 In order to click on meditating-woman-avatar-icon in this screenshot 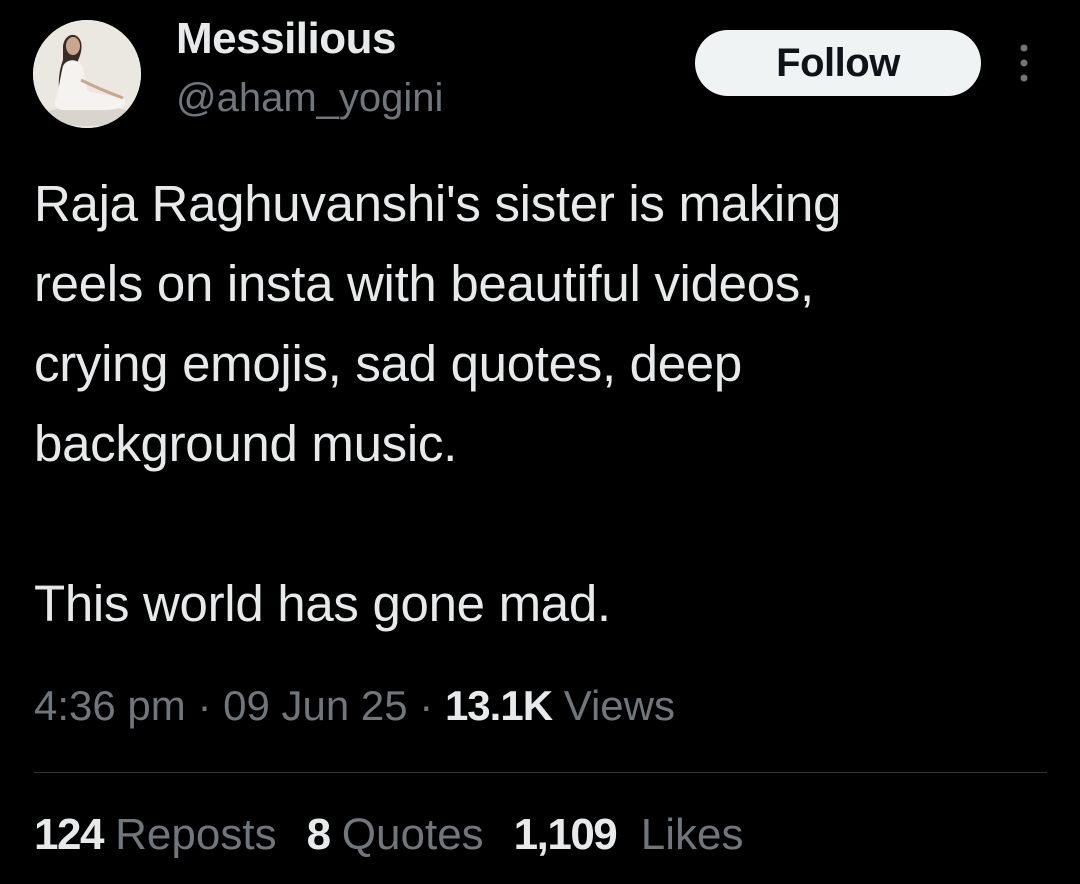, I will do `click(87, 74)`.